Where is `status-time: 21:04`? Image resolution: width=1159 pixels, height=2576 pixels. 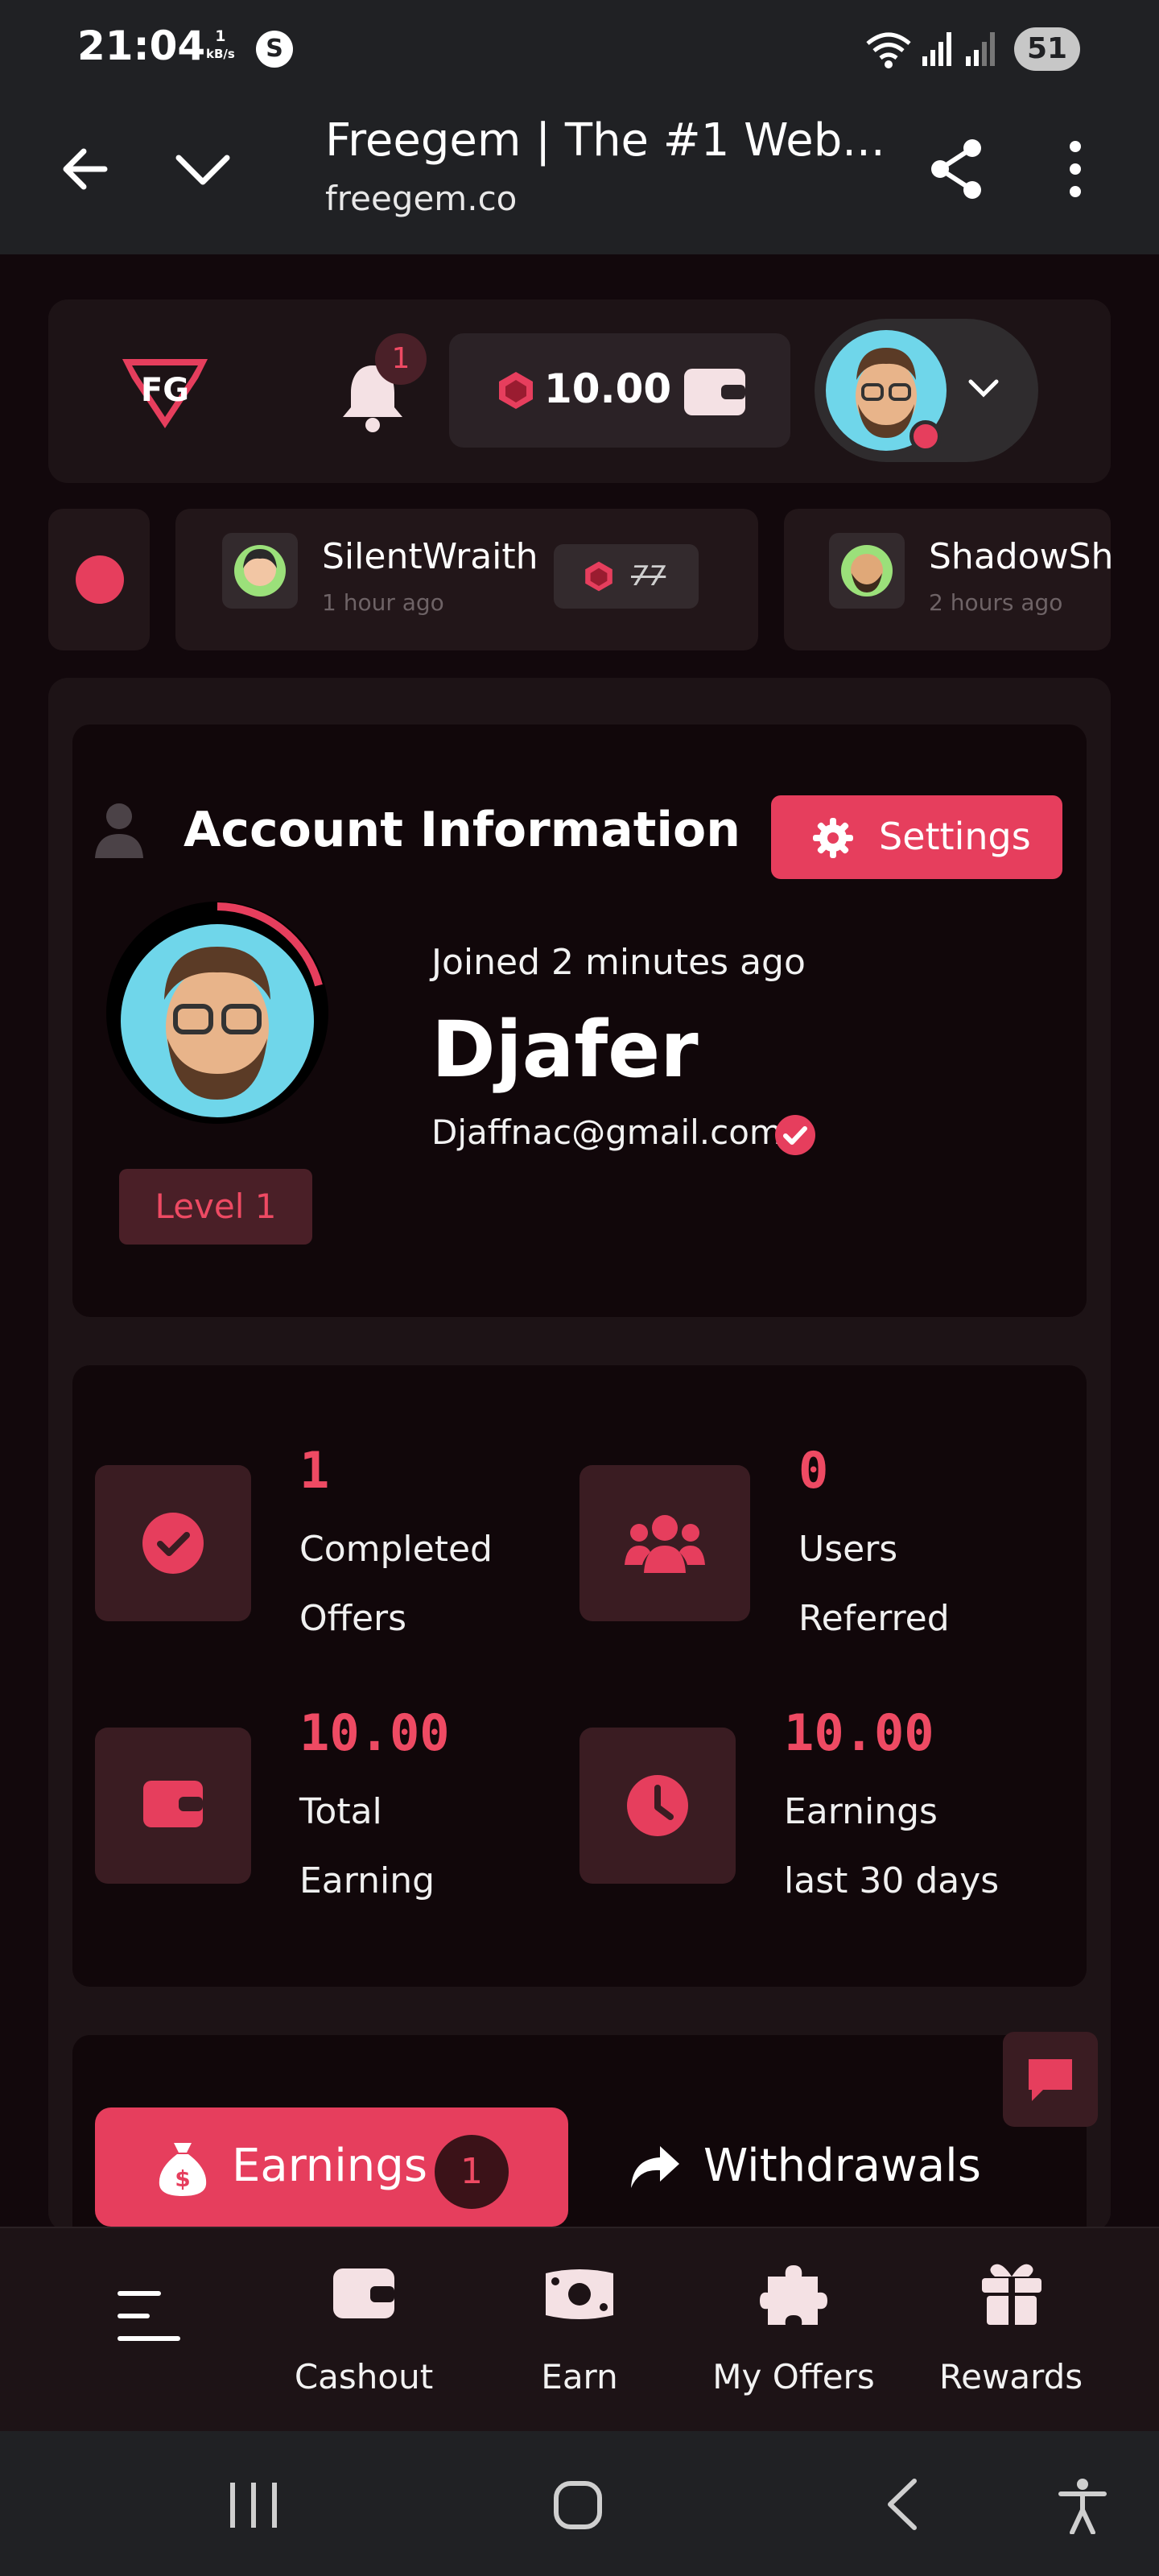 status-time: 21:04 is located at coordinates (141, 46).